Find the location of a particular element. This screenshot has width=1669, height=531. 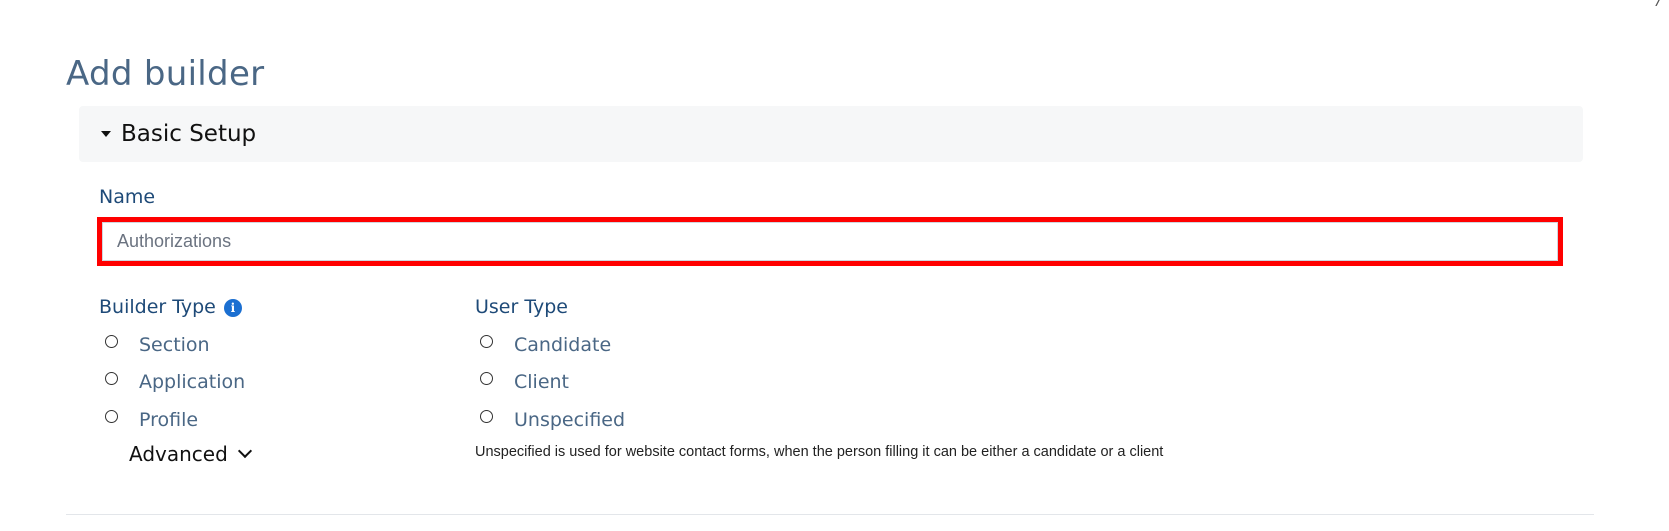

user-type-option-candidate: Candidate is located at coordinates (545, 345).